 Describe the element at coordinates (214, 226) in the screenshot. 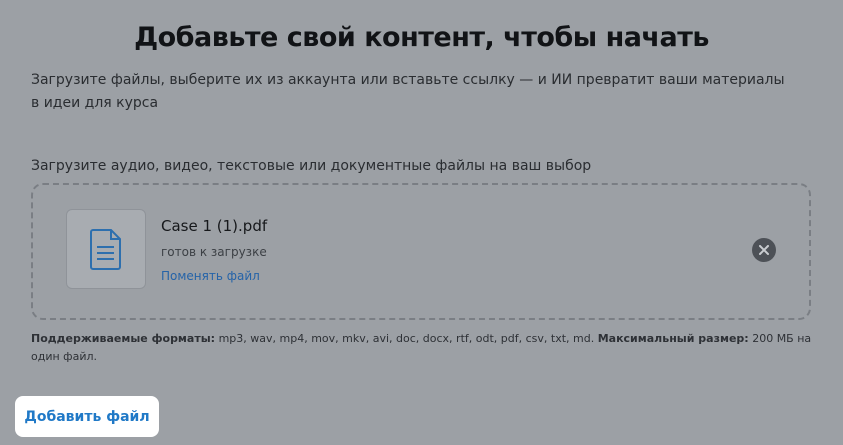

I see `file-name: Case 1 (1).pdf` at that location.